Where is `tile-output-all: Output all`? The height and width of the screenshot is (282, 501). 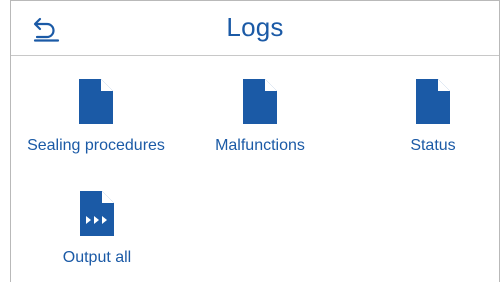 tile-output-all: Output all is located at coordinates (97, 229).